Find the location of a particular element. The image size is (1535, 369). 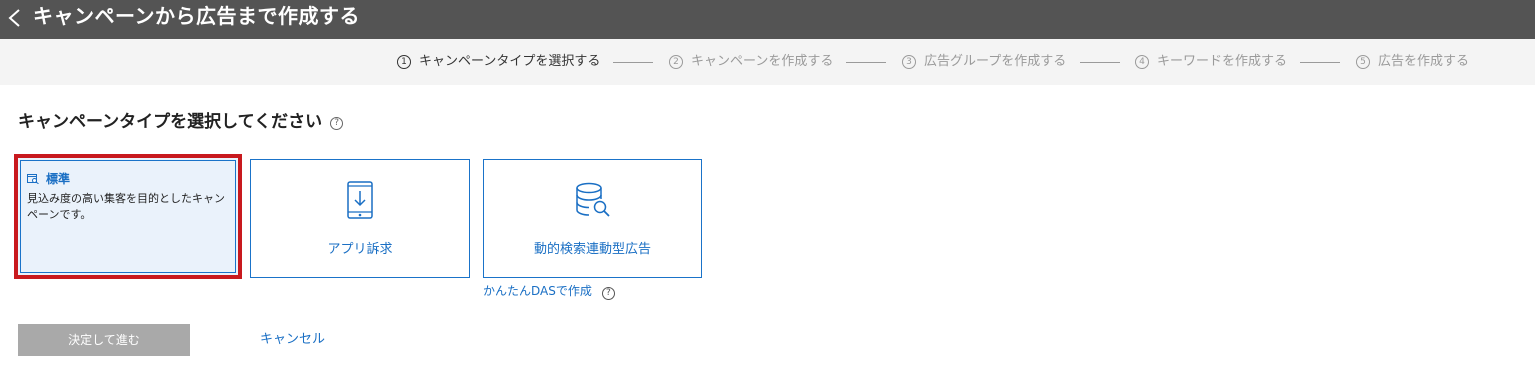

step-2: 2 キャンペーンを作成する is located at coordinates (751, 62).